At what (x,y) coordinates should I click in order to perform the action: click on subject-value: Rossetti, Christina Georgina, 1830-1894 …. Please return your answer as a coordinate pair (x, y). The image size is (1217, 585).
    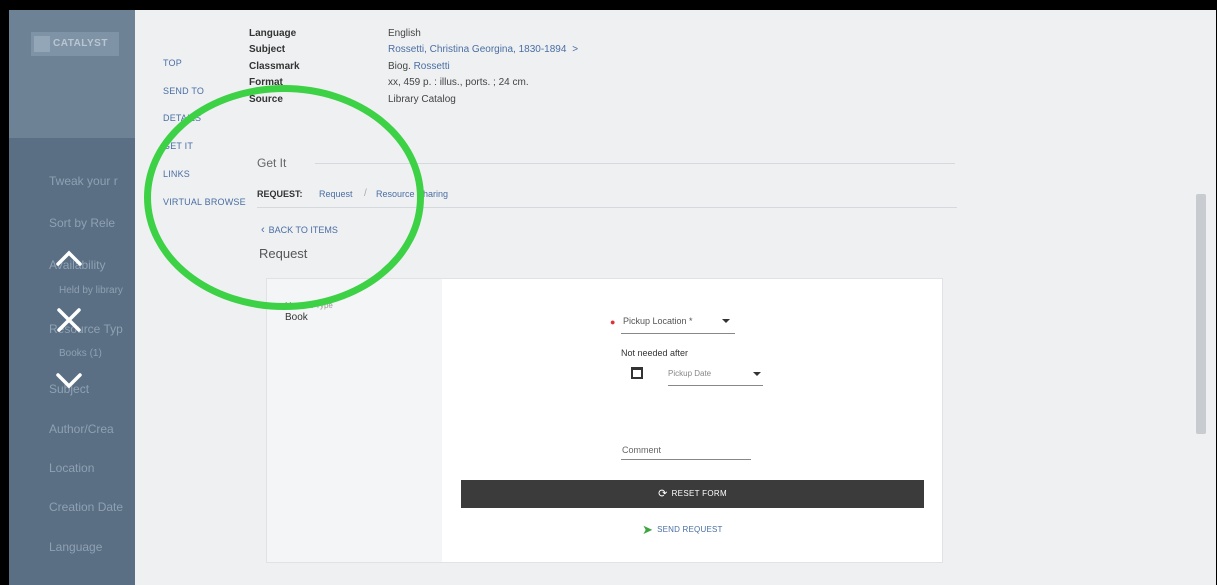
    Looking at the image, I should click on (483, 49).